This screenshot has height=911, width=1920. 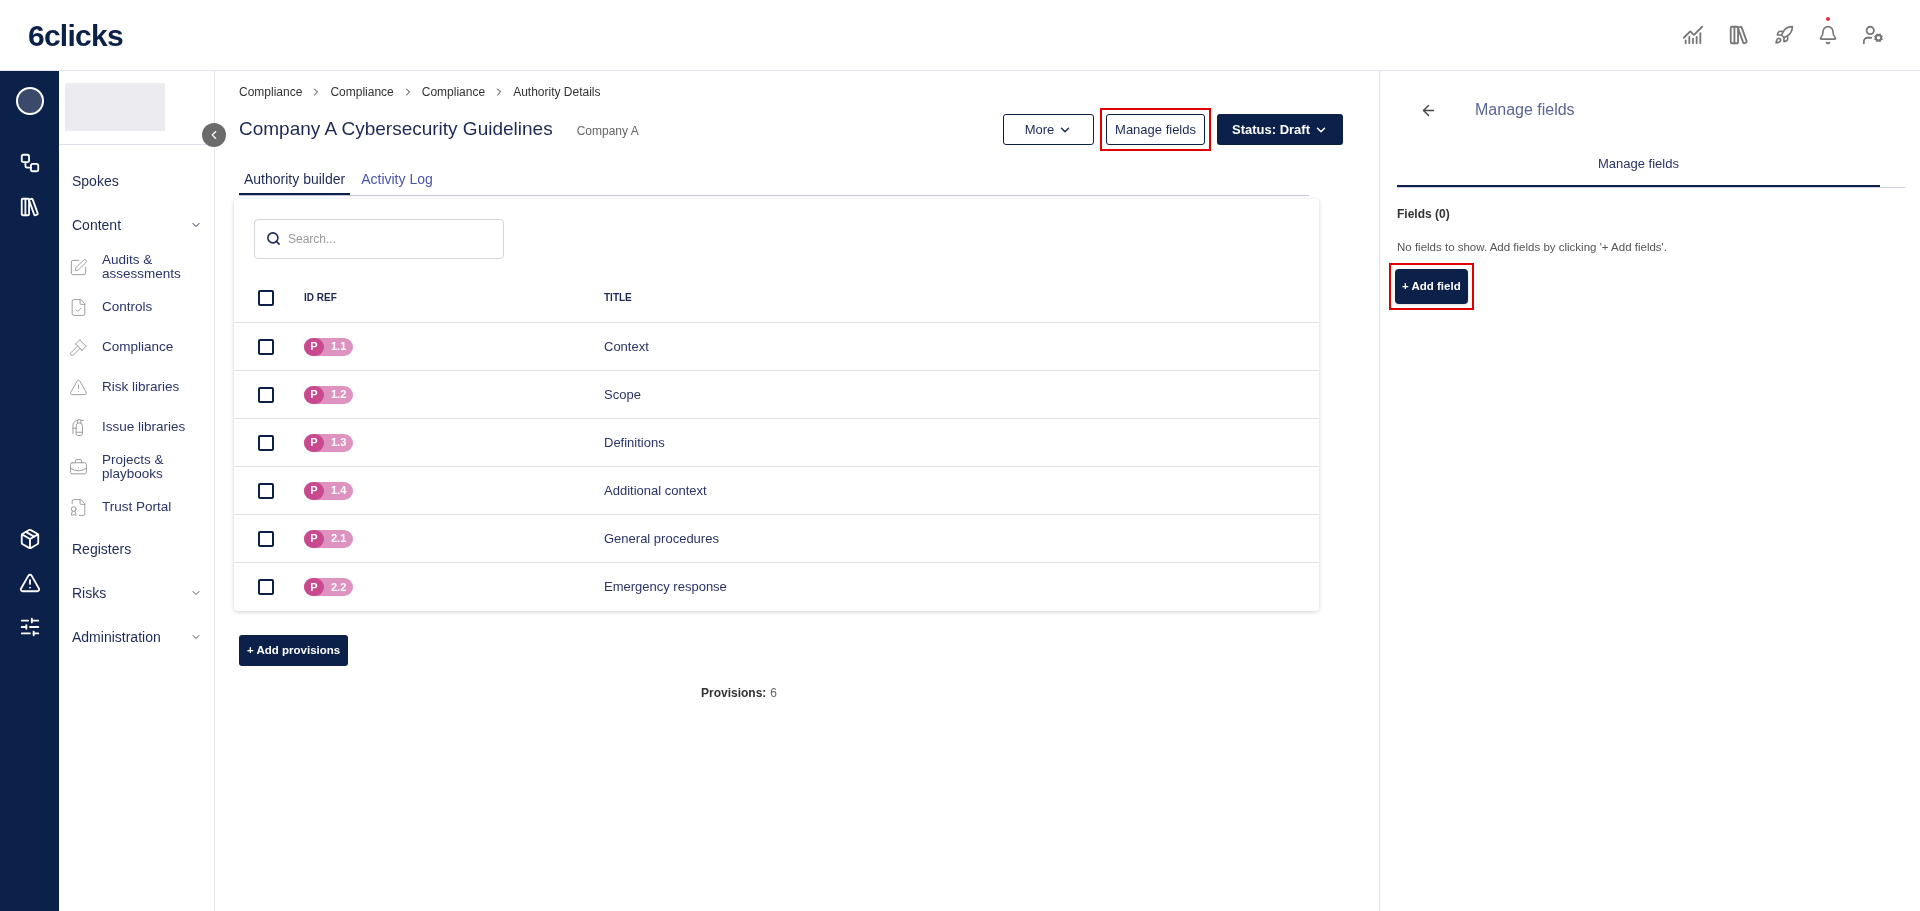 What do you see at coordinates (1155, 129) in the screenshot?
I see `manage-fields-button: Manage fields` at bounding box center [1155, 129].